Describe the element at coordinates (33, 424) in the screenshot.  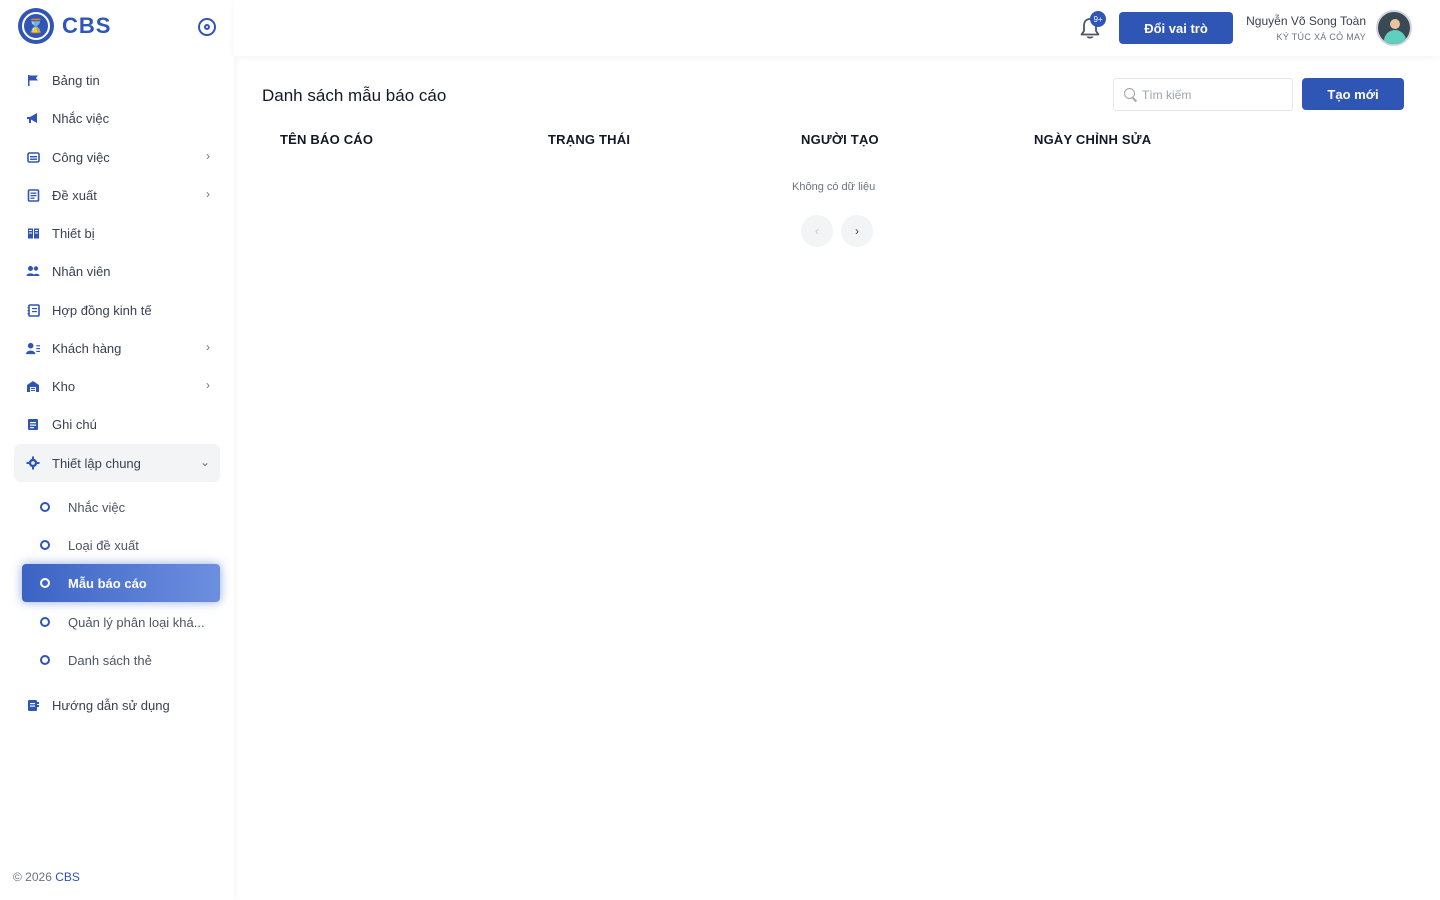
I see `note-icon` at that location.